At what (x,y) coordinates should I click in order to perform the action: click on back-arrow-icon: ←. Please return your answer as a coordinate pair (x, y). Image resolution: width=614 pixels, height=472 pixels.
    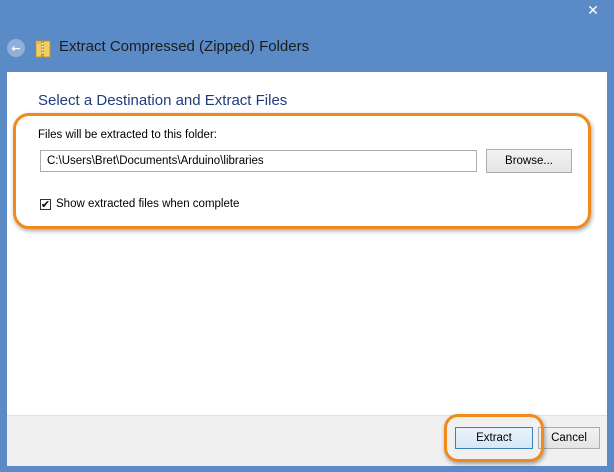
    Looking at the image, I should click on (16, 48).